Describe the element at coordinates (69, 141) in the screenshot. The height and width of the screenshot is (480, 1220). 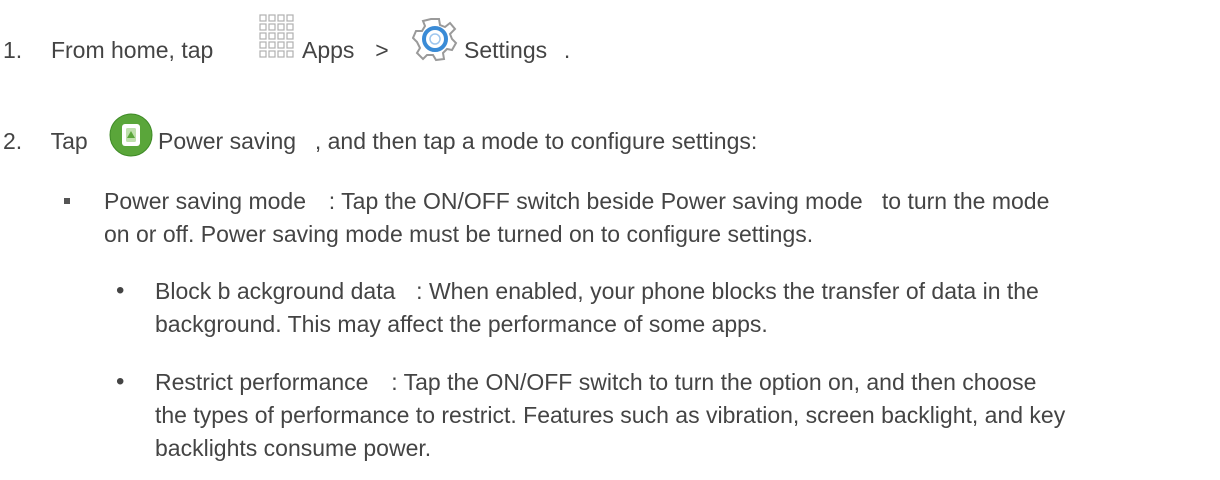
I see `step-text: Tap` at that location.